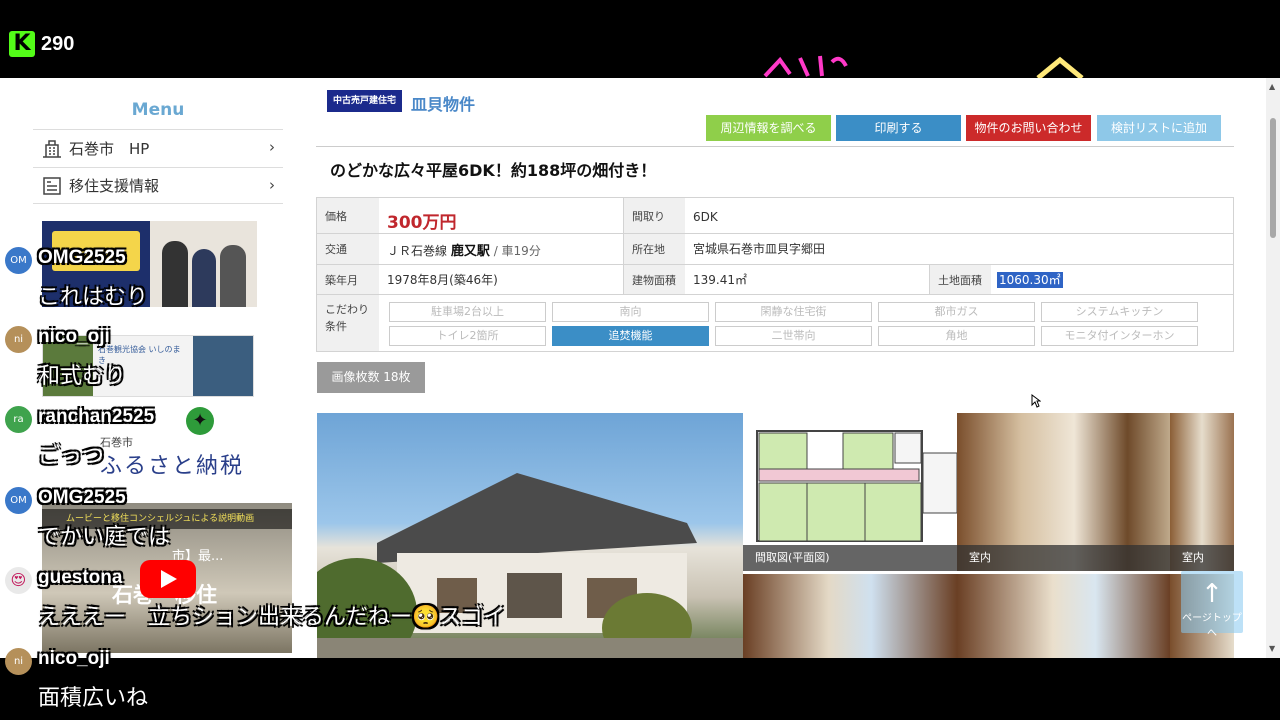  Describe the element at coordinates (898, 128) in the screenshot. I see `print-button: 印刷する` at that location.